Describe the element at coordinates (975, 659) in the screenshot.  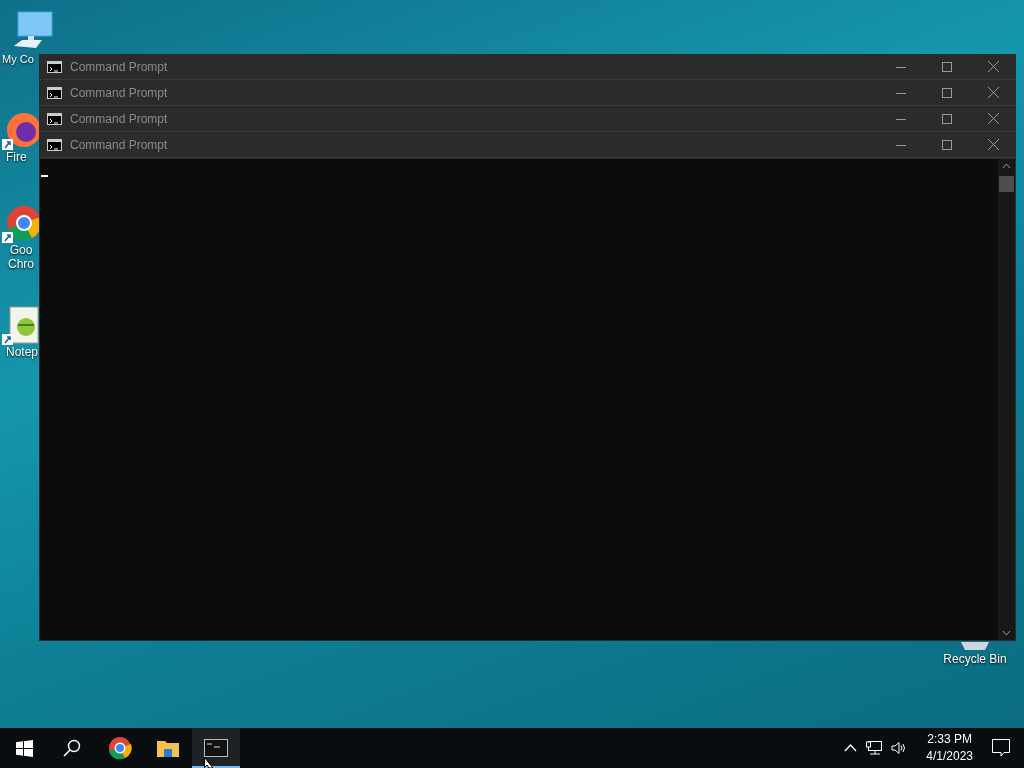
I see `icon-label: Recycle Bin` at that location.